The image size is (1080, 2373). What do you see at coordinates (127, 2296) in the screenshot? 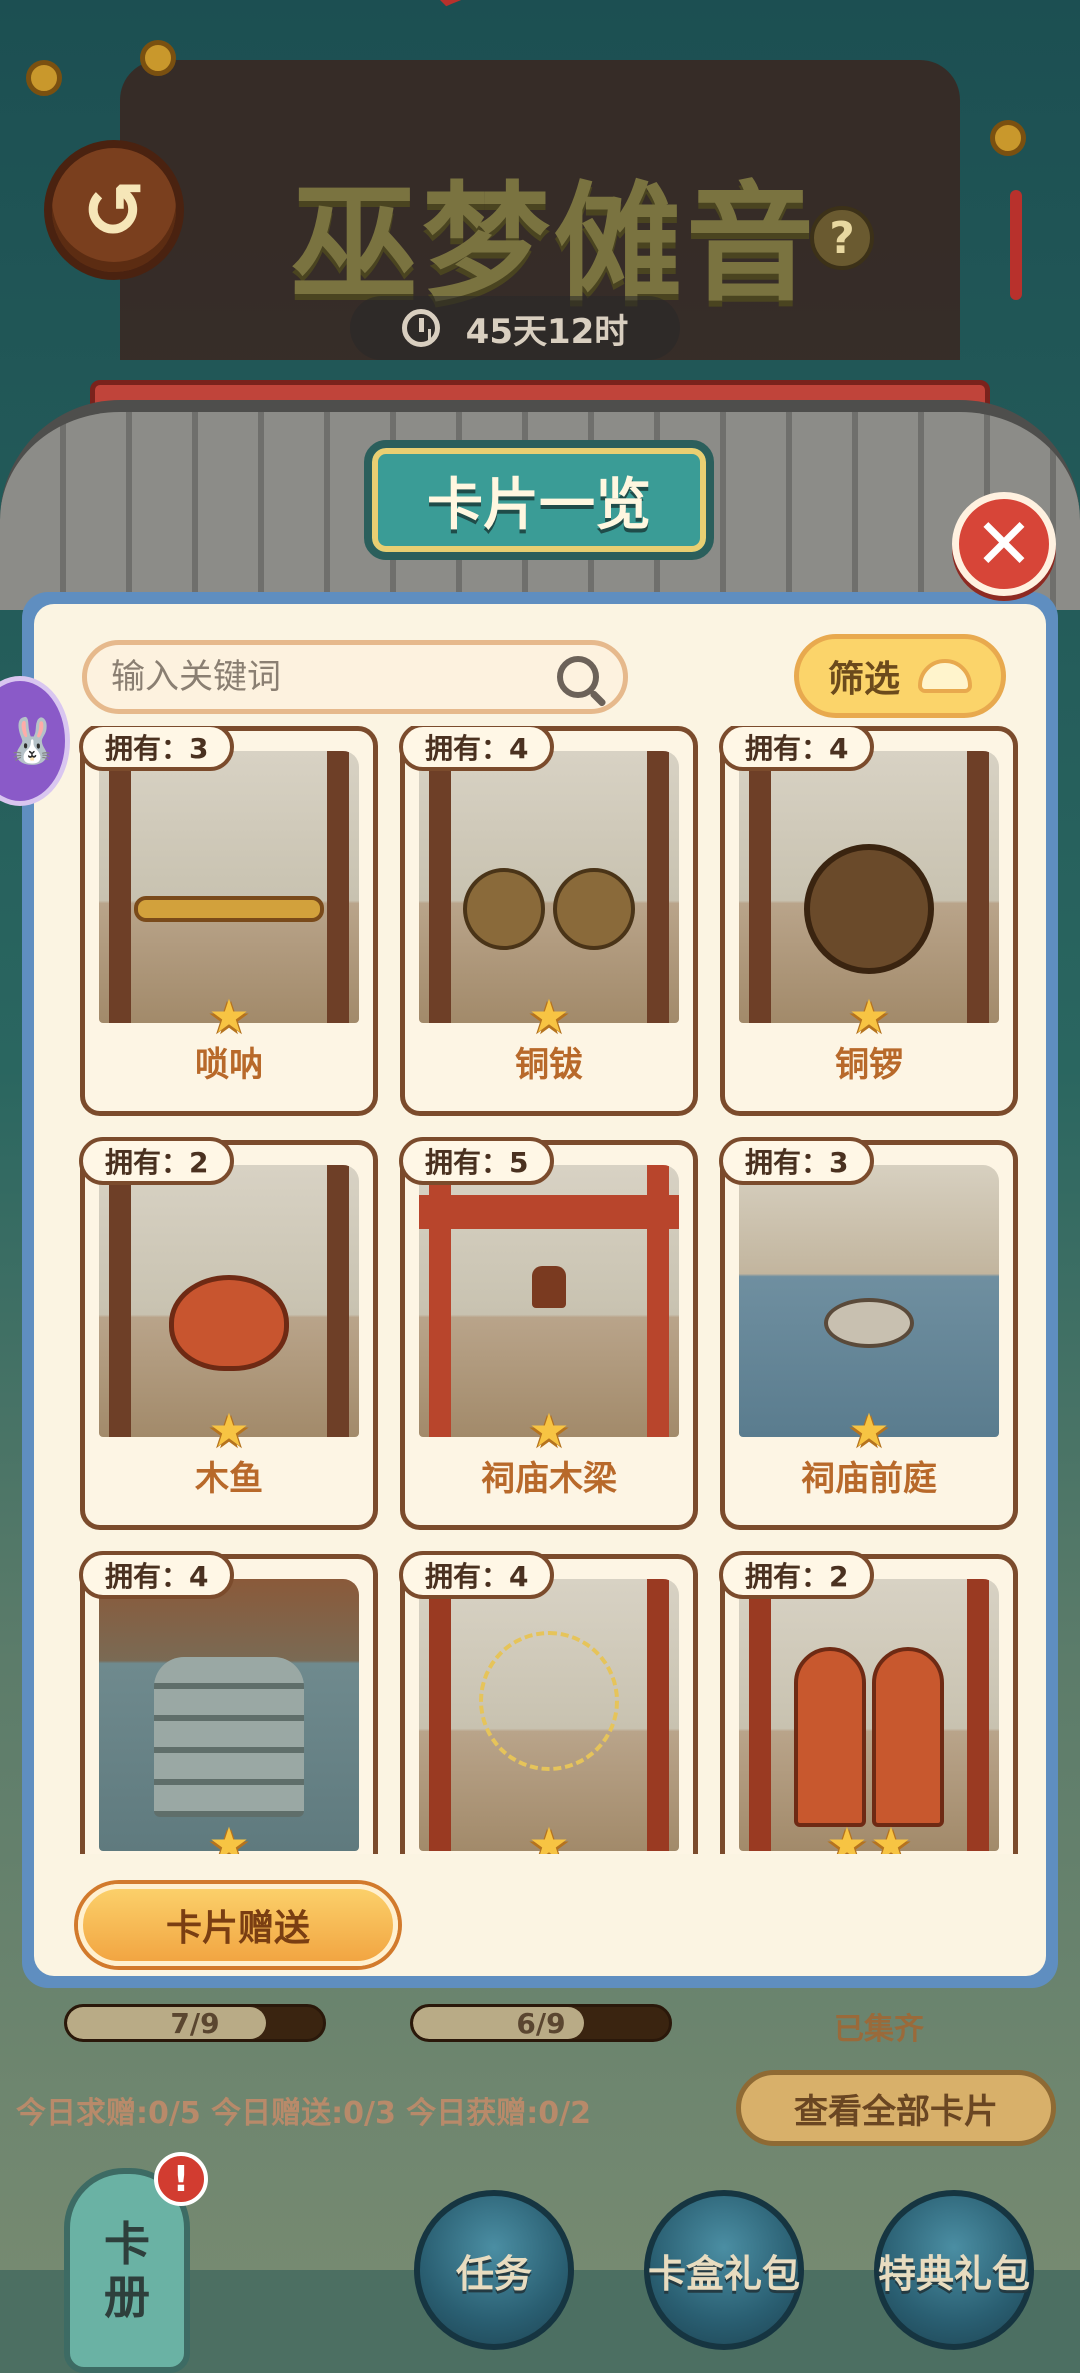
I see `album-label-bottom: 册` at bounding box center [127, 2296].